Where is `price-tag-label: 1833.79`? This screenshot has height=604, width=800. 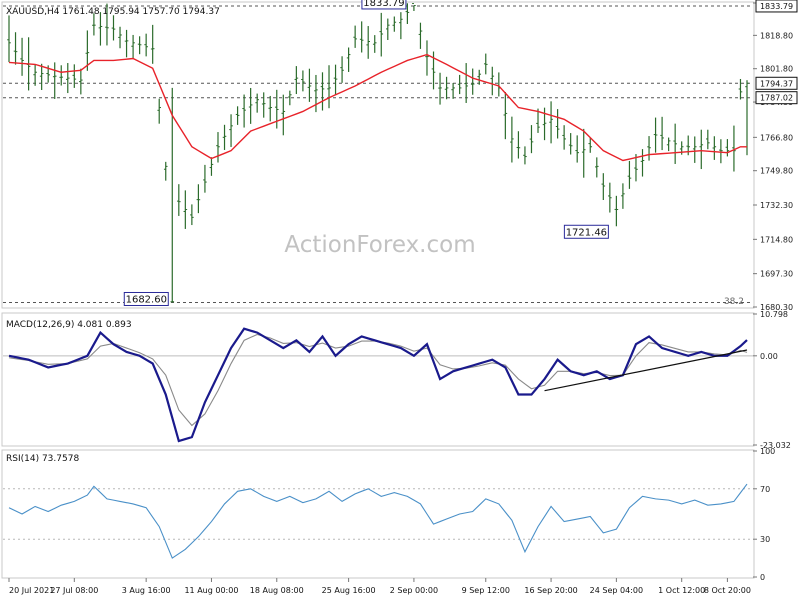 price-tag-label: 1833.79 is located at coordinates (776, 6).